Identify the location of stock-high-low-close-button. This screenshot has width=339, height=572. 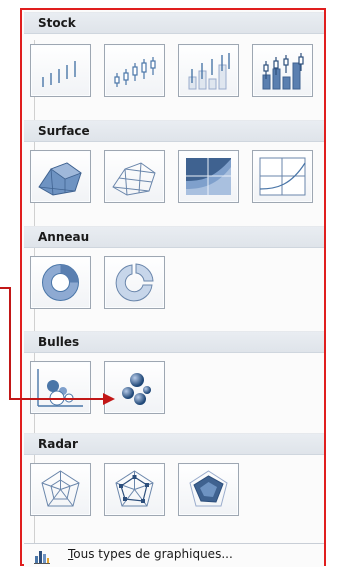
(60, 70).